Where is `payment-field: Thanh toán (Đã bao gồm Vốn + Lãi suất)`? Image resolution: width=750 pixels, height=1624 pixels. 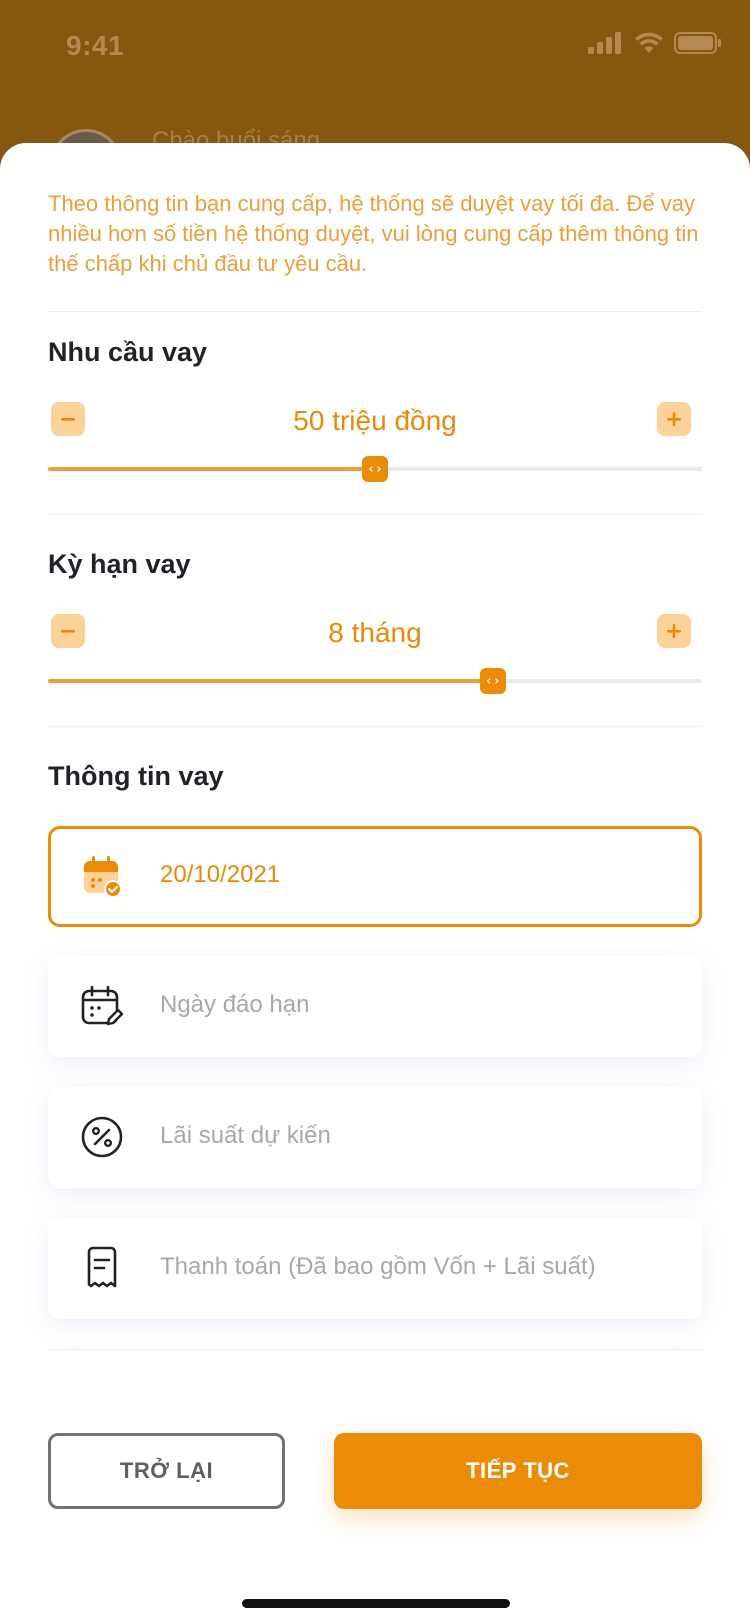
payment-field: Thanh toán (Đã bao gồm Vốn + Lãi suất) is located at coordinates (375, 1268).